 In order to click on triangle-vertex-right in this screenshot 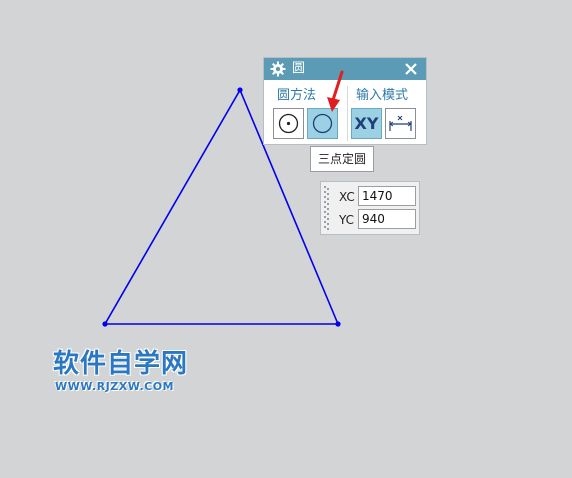, I will do `click(338, 324)`.